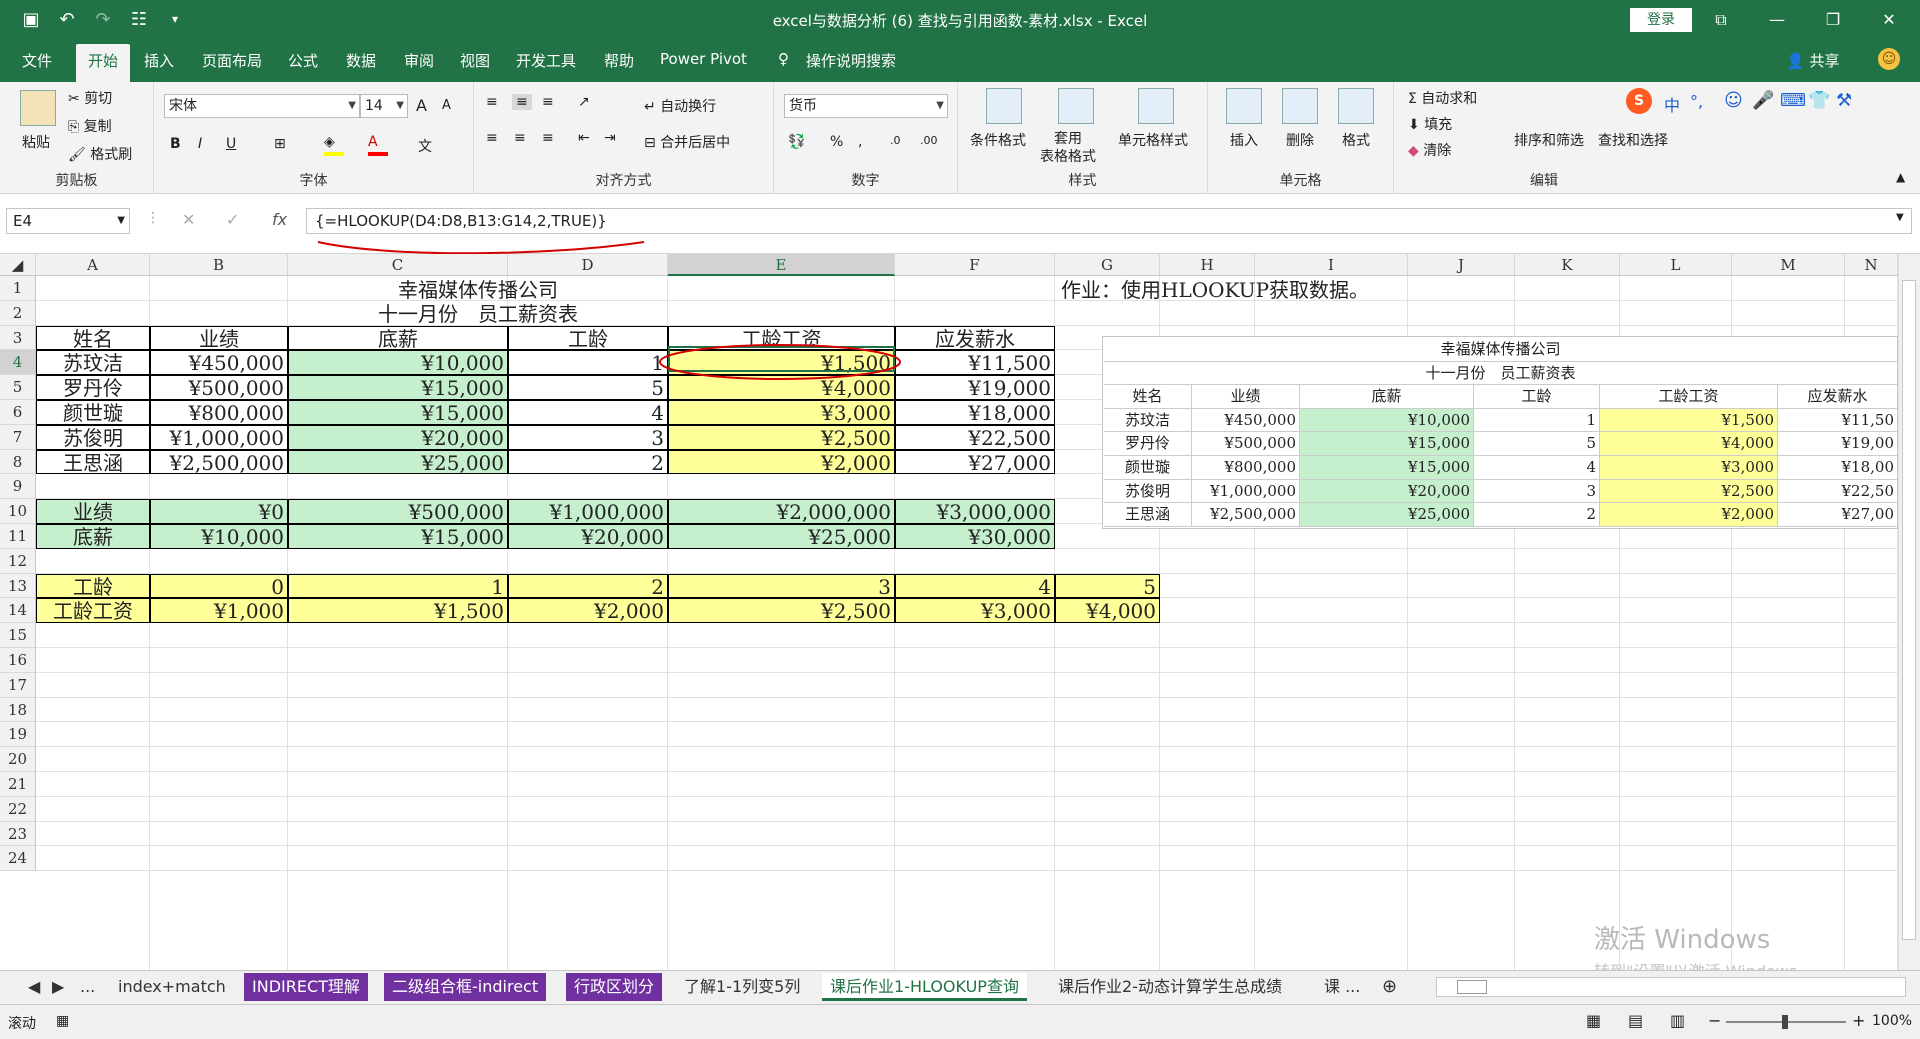 The width and height of the screenshot is (1920, 1039). Describe the element at coordinates (975, 265) in the screenshot. I see `column-header-f: F` at that location.